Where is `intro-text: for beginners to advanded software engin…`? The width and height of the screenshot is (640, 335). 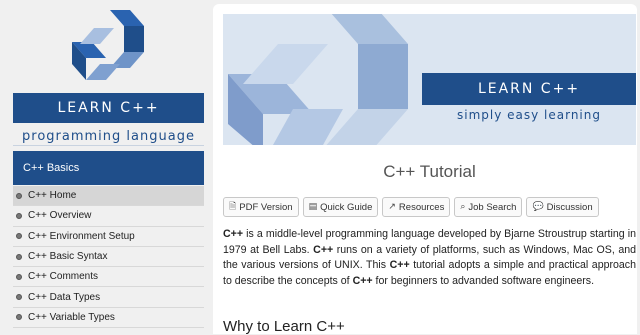
intro-text: for beginners to advanded software engin… is located at coordinates (483, 280).